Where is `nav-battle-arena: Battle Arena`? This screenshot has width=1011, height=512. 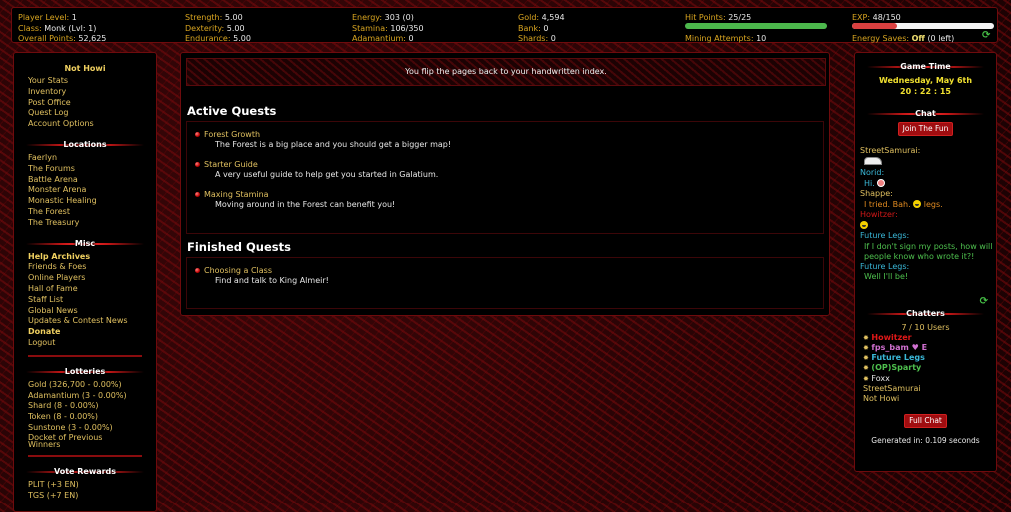
nav-battle-arena: Battle Arena is located at coordinates (85, 180).